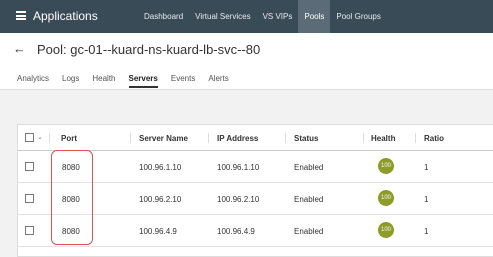 The image size is (493, 257). Describe the element at coordinates (238, 167) in the screenshot. I see `ip-address-cell: 100.96.1.10` at that location.